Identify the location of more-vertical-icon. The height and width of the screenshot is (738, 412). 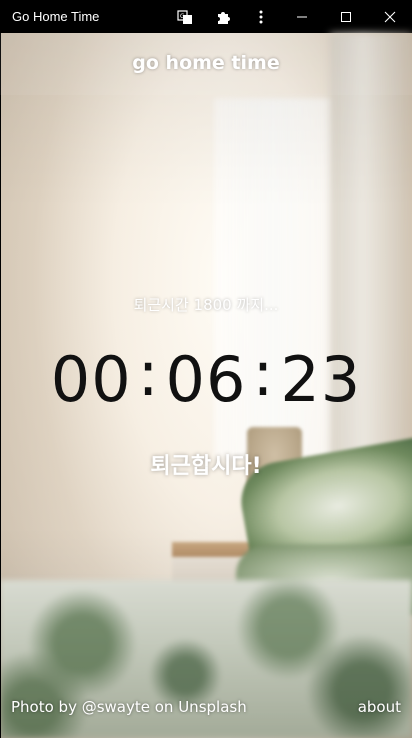
(261, 16).